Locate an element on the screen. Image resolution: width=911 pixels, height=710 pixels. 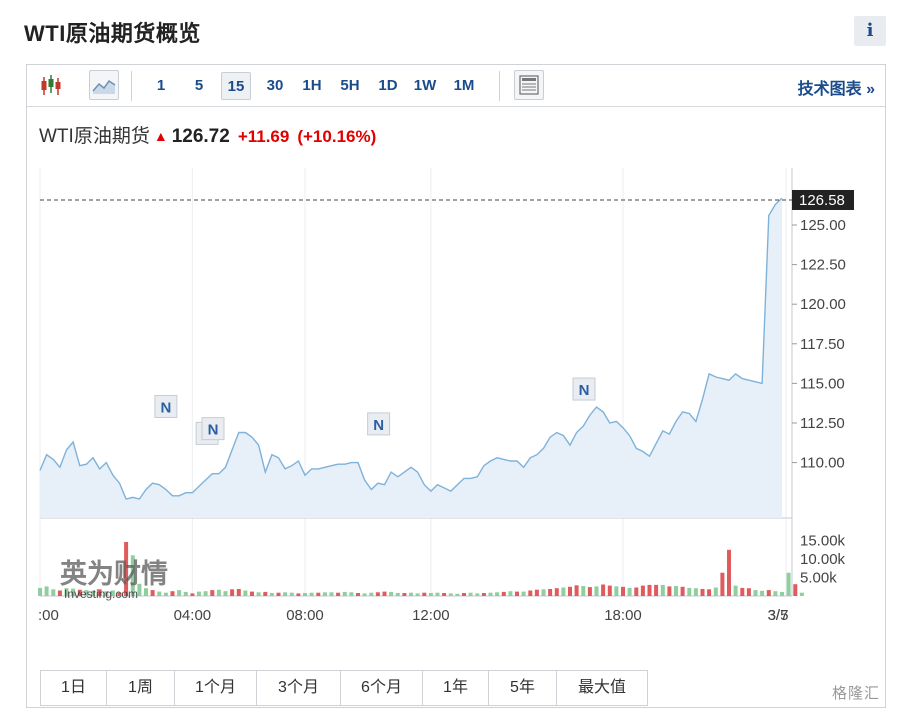
y-tick-label: 122.50 is located at coordinates (823, 265).